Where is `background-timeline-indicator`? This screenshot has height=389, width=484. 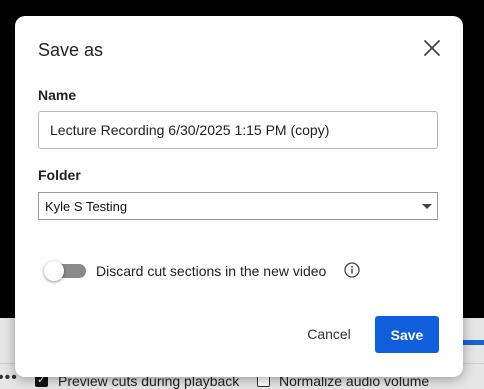 background-timeline-indicator is located at coordinates (473, 342).